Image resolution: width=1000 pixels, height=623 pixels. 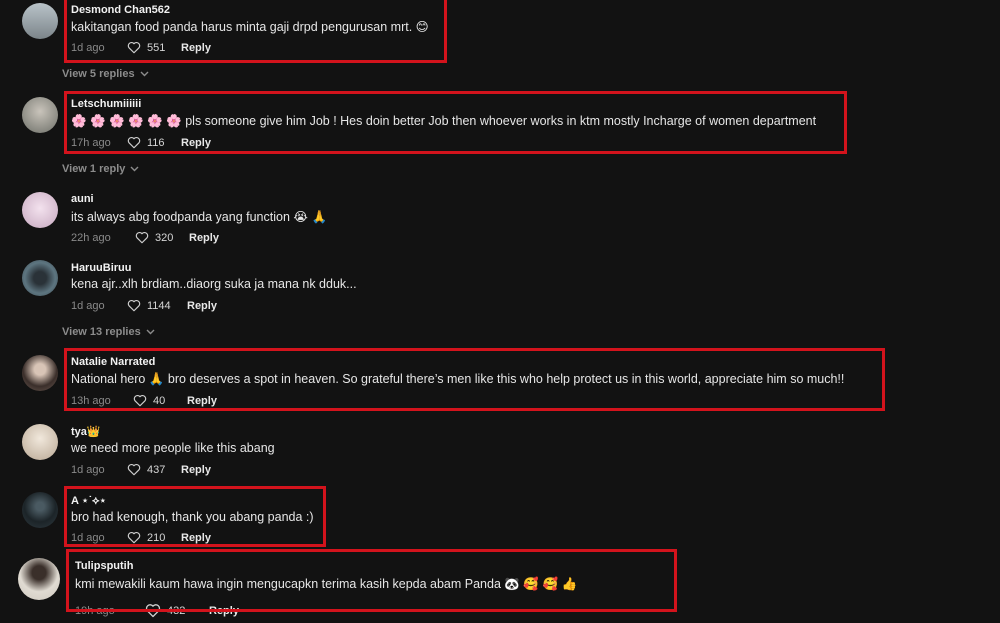 I want to click on comment-time: 19h ago, so click(x=95, y=610).